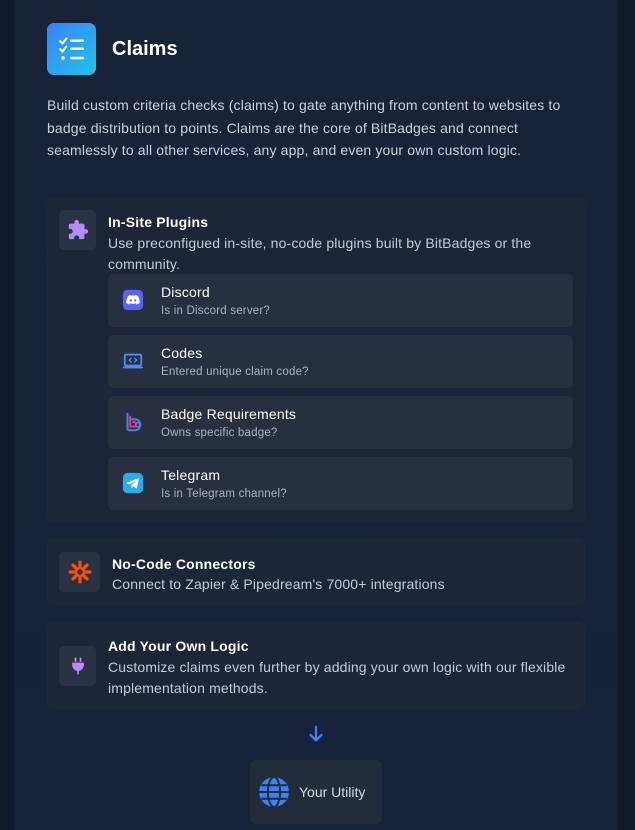 Image resolution: width=635 pixels, height=830 pixels. Describe the element at coordinates (216, 311) in the screenshot. I see `plugin-description: Is in Discord server?` at that location.